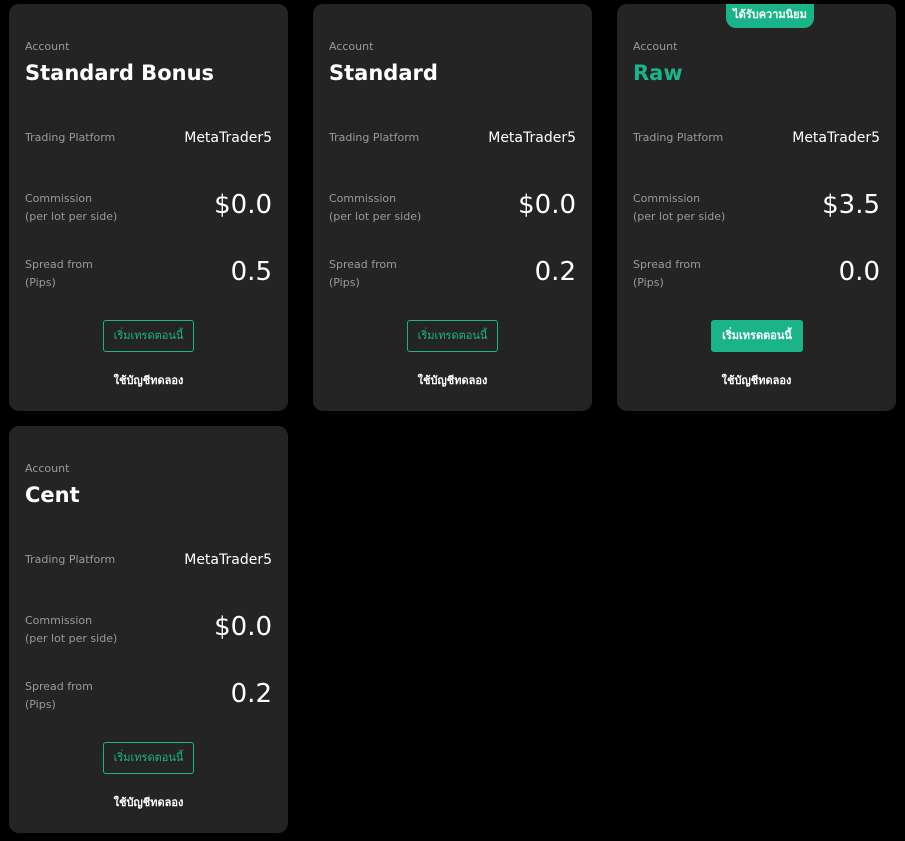 The width and height of the screenshot is (905, 841). I want to click on account-name: Standard, so click(383, 73).